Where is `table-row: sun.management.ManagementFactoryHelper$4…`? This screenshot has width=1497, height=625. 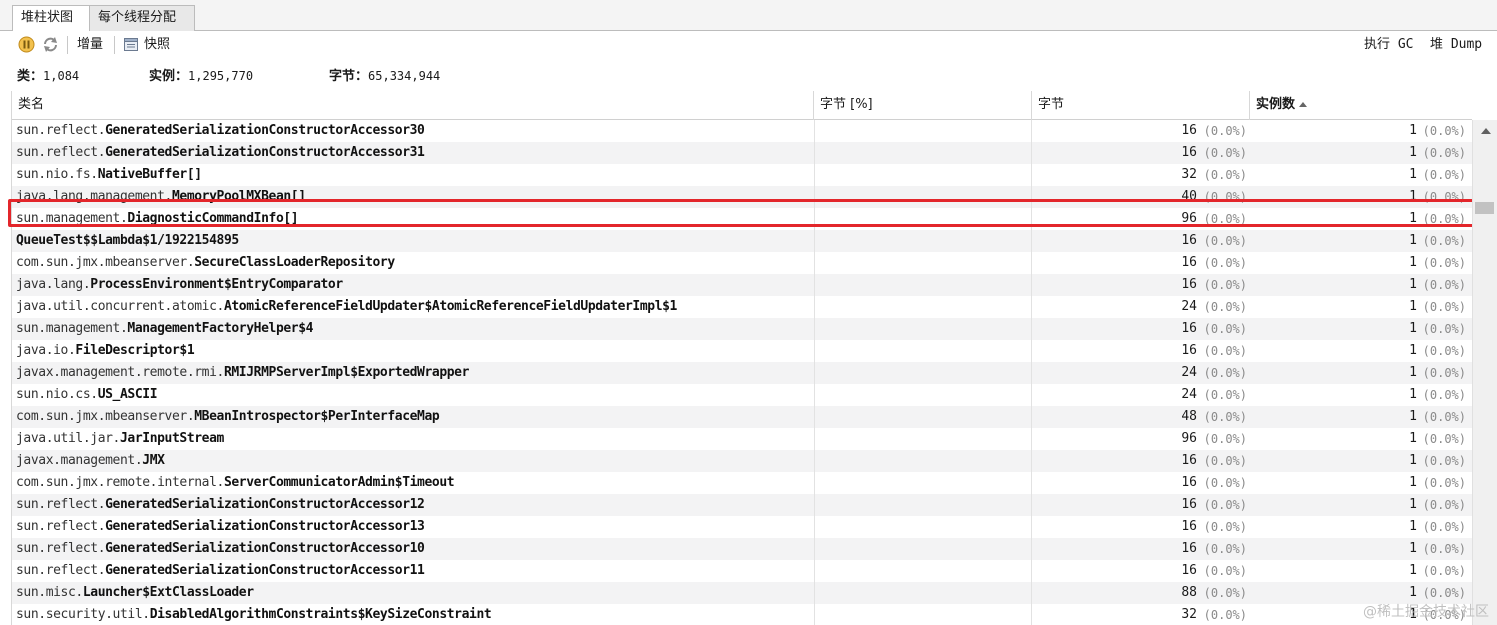 table-row: sun.management.ManagementFactoryHelper$4… is located at coordinates (742, 329).